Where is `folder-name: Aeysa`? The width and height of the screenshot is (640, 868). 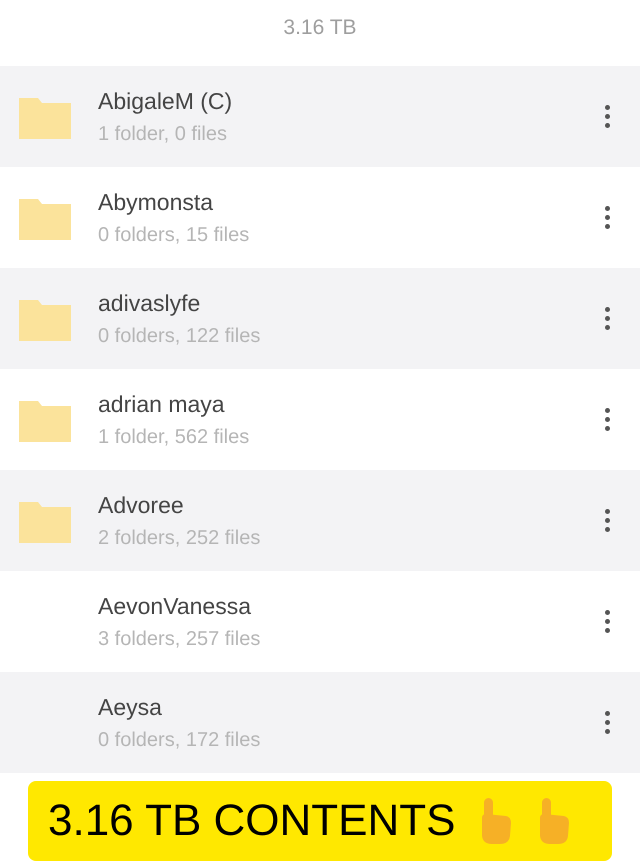
folder-name: Aeysa is located at coordinates (130, 707).